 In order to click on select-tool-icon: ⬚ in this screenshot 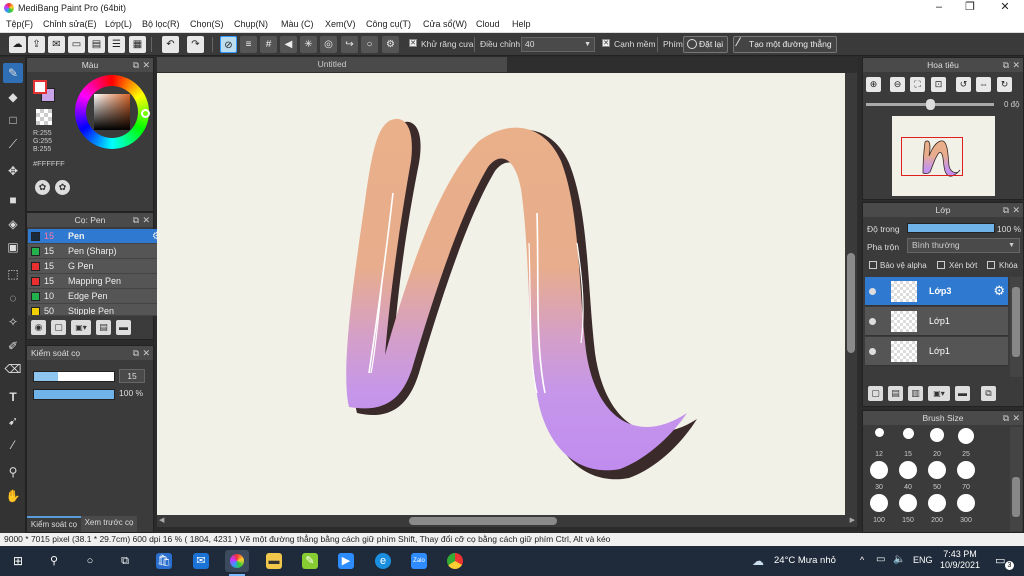, I will do `click(13, 274)`.